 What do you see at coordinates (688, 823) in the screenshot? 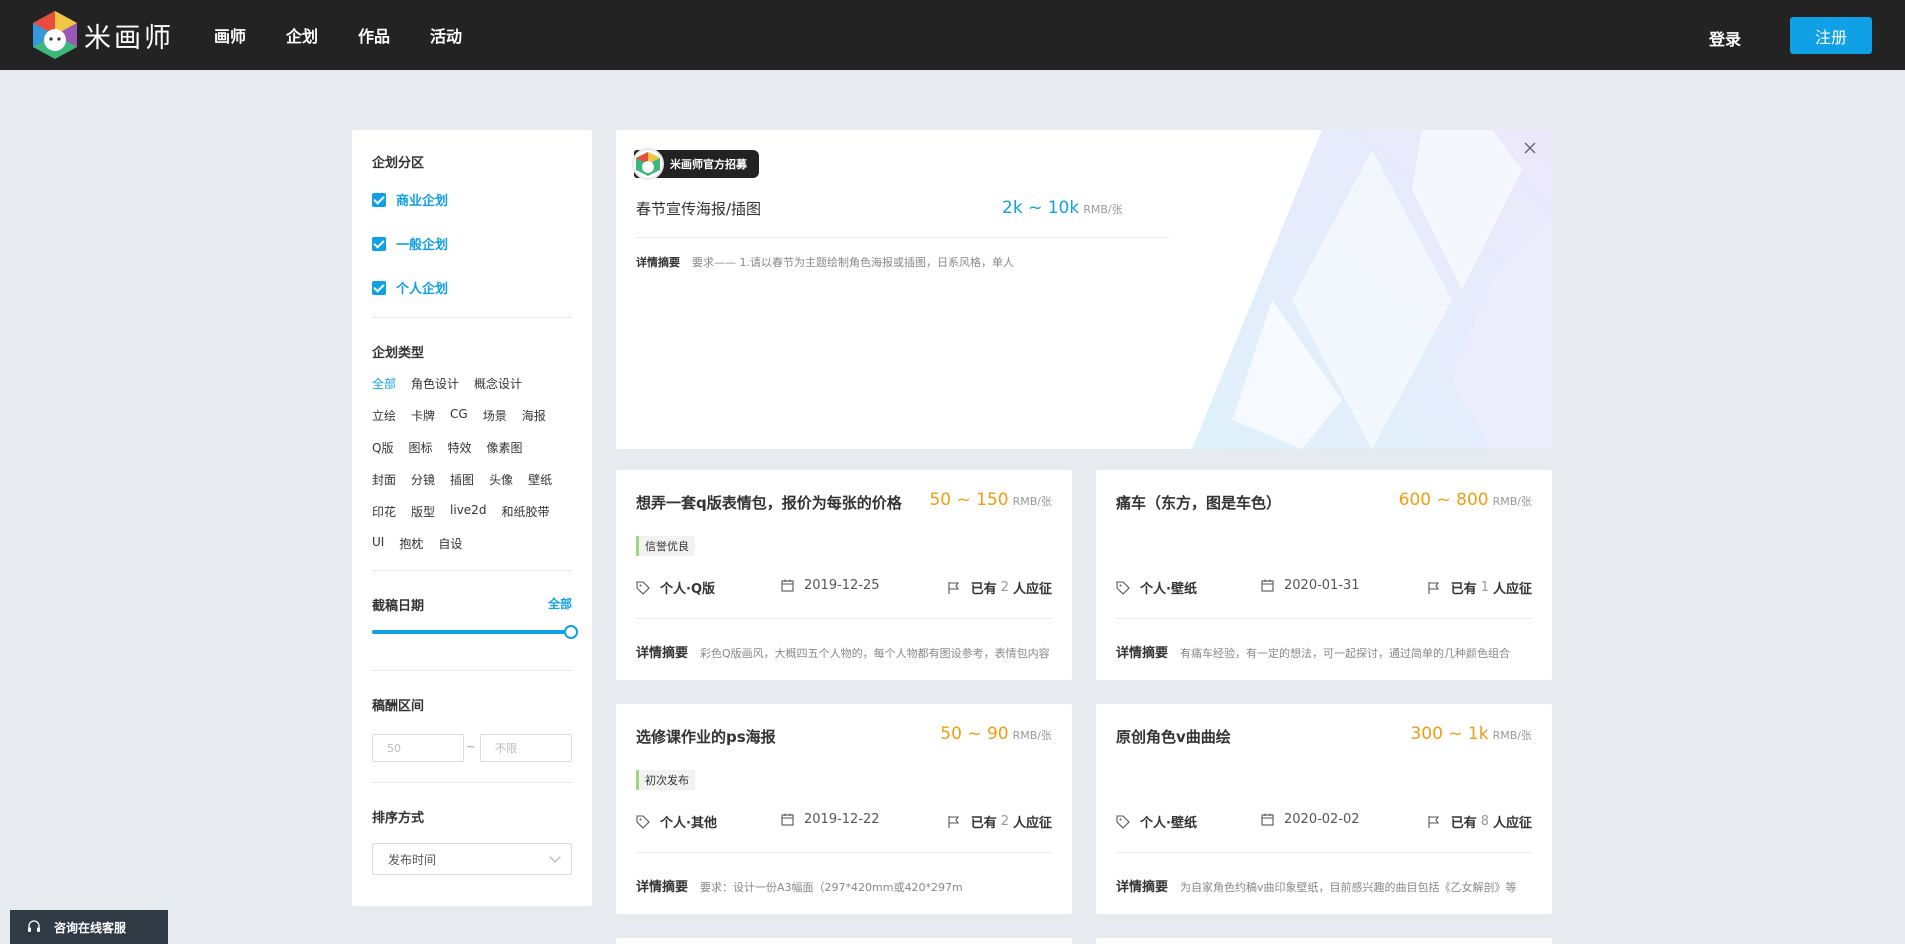
I see `category-text: 个人·其他` at bounding box center [688, 823].